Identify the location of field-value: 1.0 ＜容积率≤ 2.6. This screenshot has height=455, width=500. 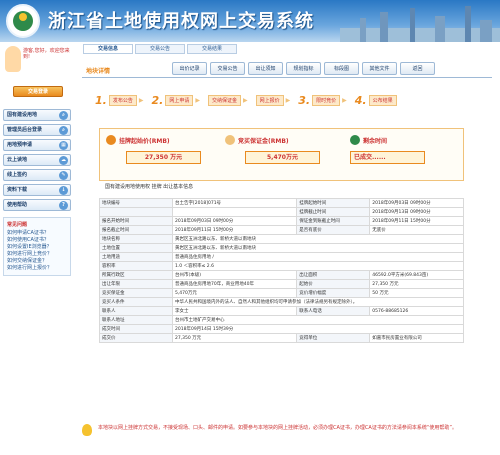
(318, 266).